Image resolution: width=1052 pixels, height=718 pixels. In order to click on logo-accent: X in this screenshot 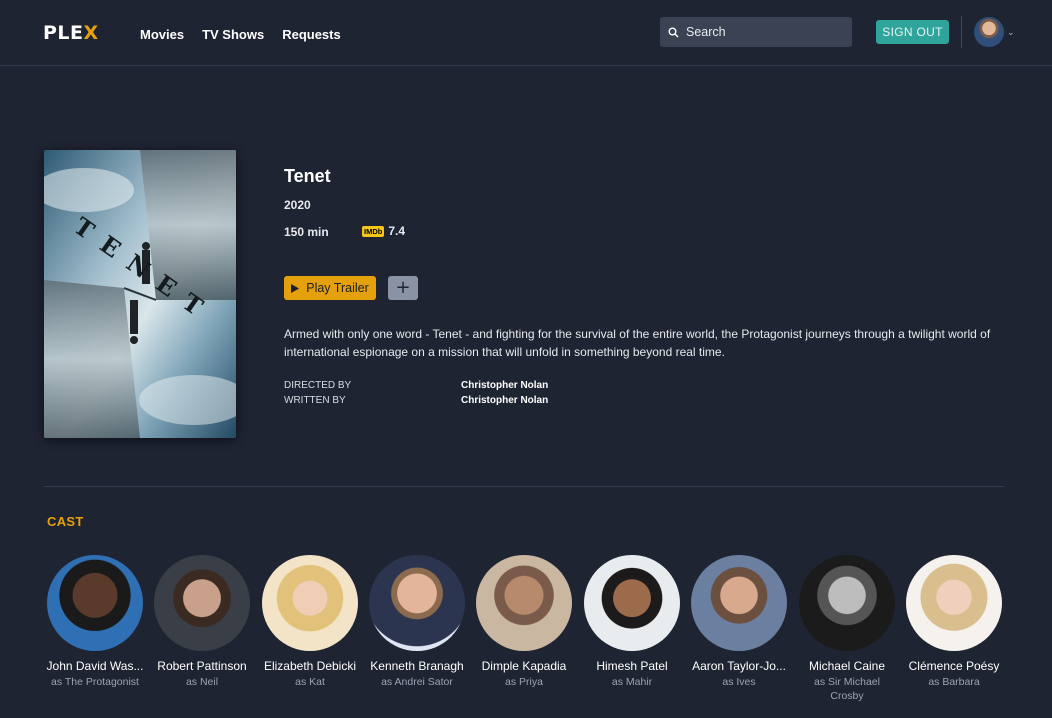, I will do `click(91, 33)`.